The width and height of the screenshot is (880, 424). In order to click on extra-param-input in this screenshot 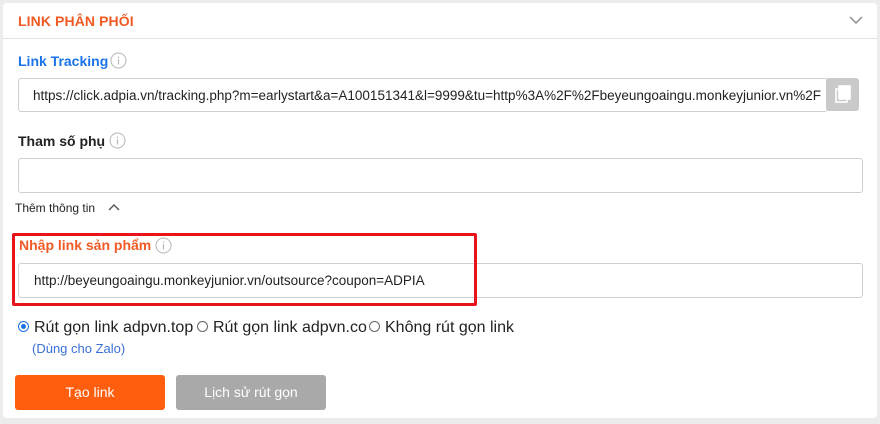, I will do `click(440, 175)`.